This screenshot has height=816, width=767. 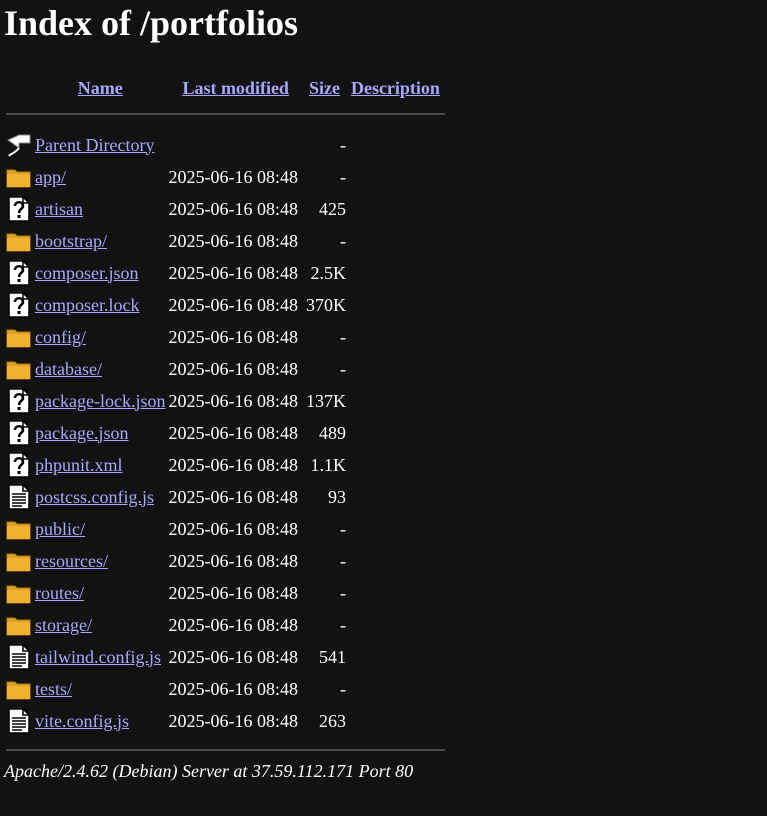 I want to click on file-link: tests/, so click(x=53, y=689).